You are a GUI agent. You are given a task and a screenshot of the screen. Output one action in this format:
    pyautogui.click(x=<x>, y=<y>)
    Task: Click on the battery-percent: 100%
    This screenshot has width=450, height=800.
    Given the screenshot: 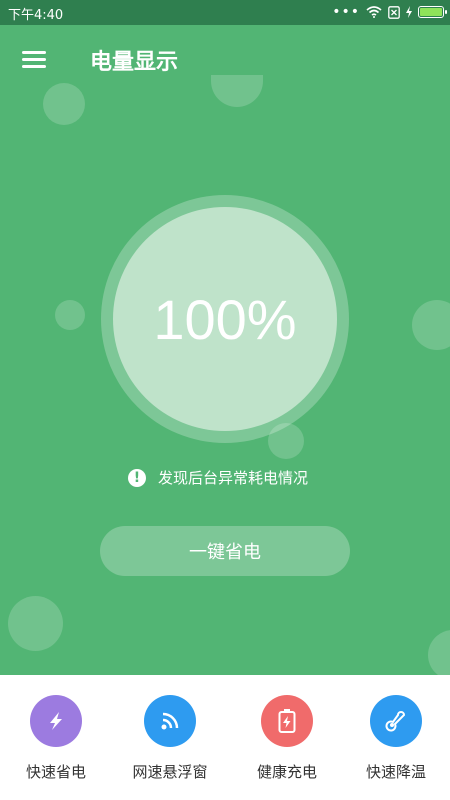 What is the action you would take?
    pyautogui.click(x=225, y=319)
    